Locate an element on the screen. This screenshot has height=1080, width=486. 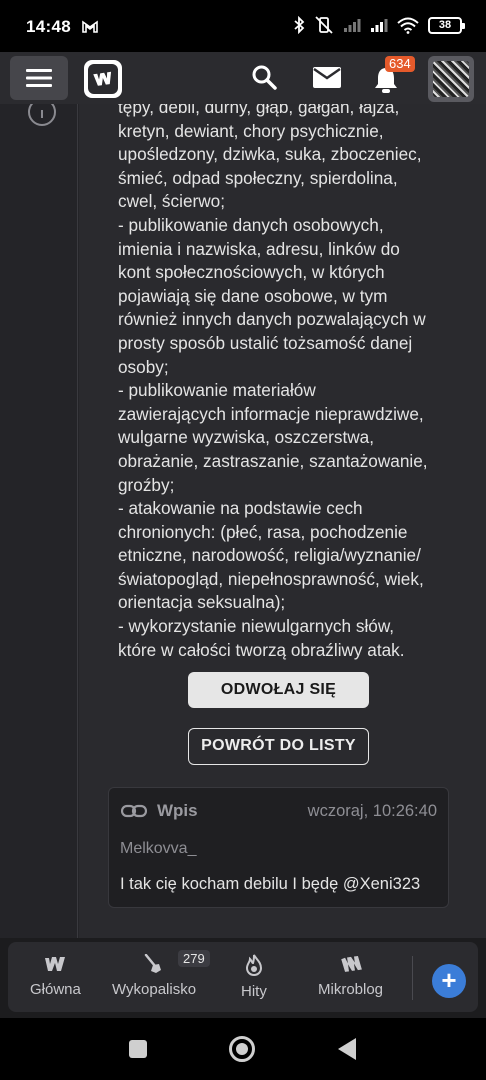
wifi-icon is located at coordinates (408, 25).